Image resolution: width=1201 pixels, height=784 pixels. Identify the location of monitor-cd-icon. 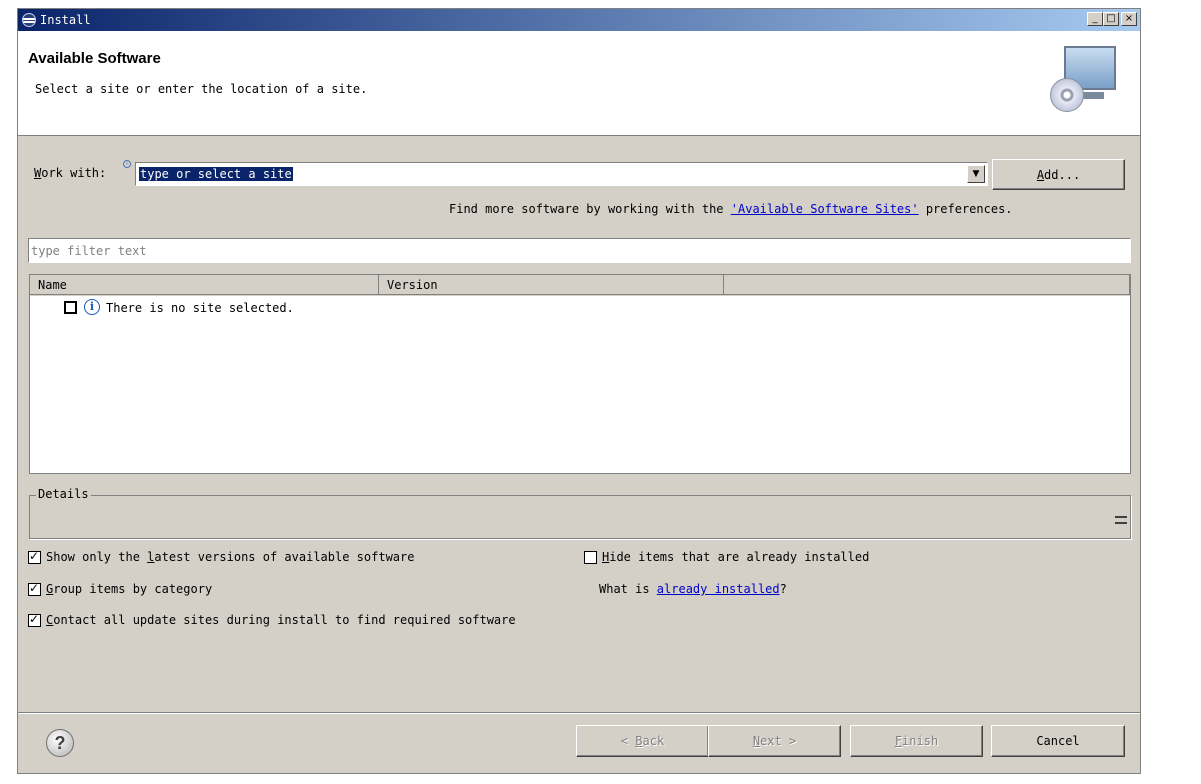
(1085, 81).